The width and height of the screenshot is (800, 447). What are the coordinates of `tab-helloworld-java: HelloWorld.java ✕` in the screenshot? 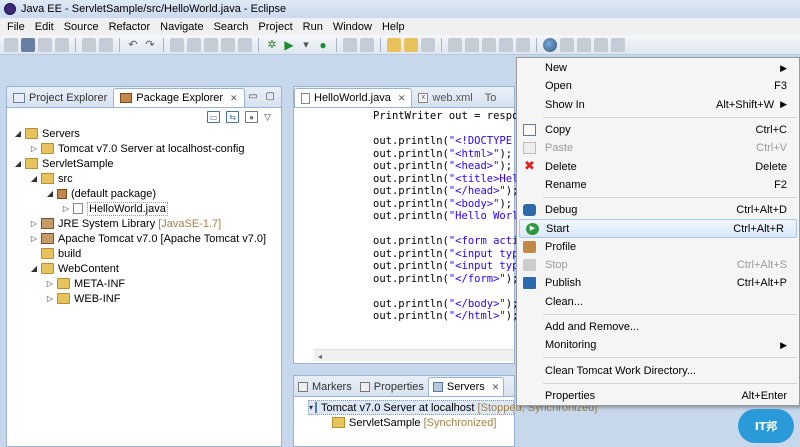 It's located at (353, 97).